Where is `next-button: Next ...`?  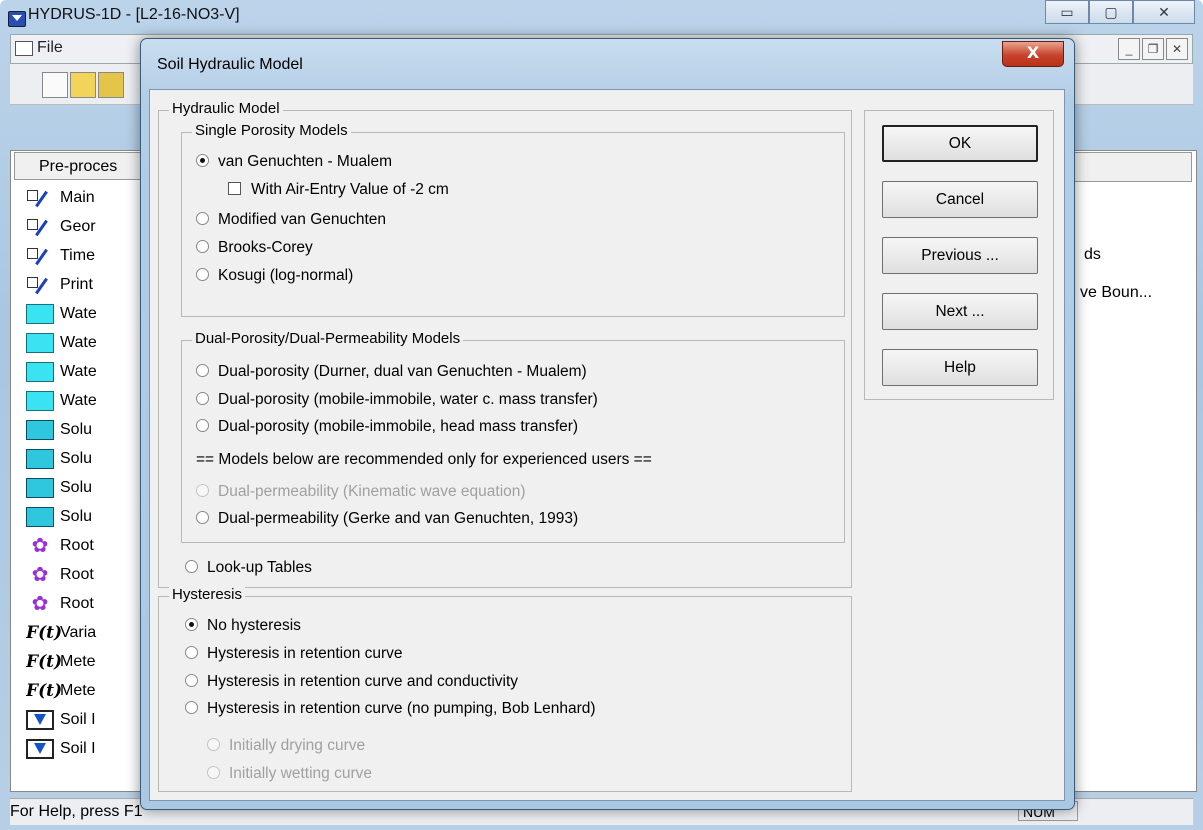 next-button: Next ... is located at coordinates (960, 311).